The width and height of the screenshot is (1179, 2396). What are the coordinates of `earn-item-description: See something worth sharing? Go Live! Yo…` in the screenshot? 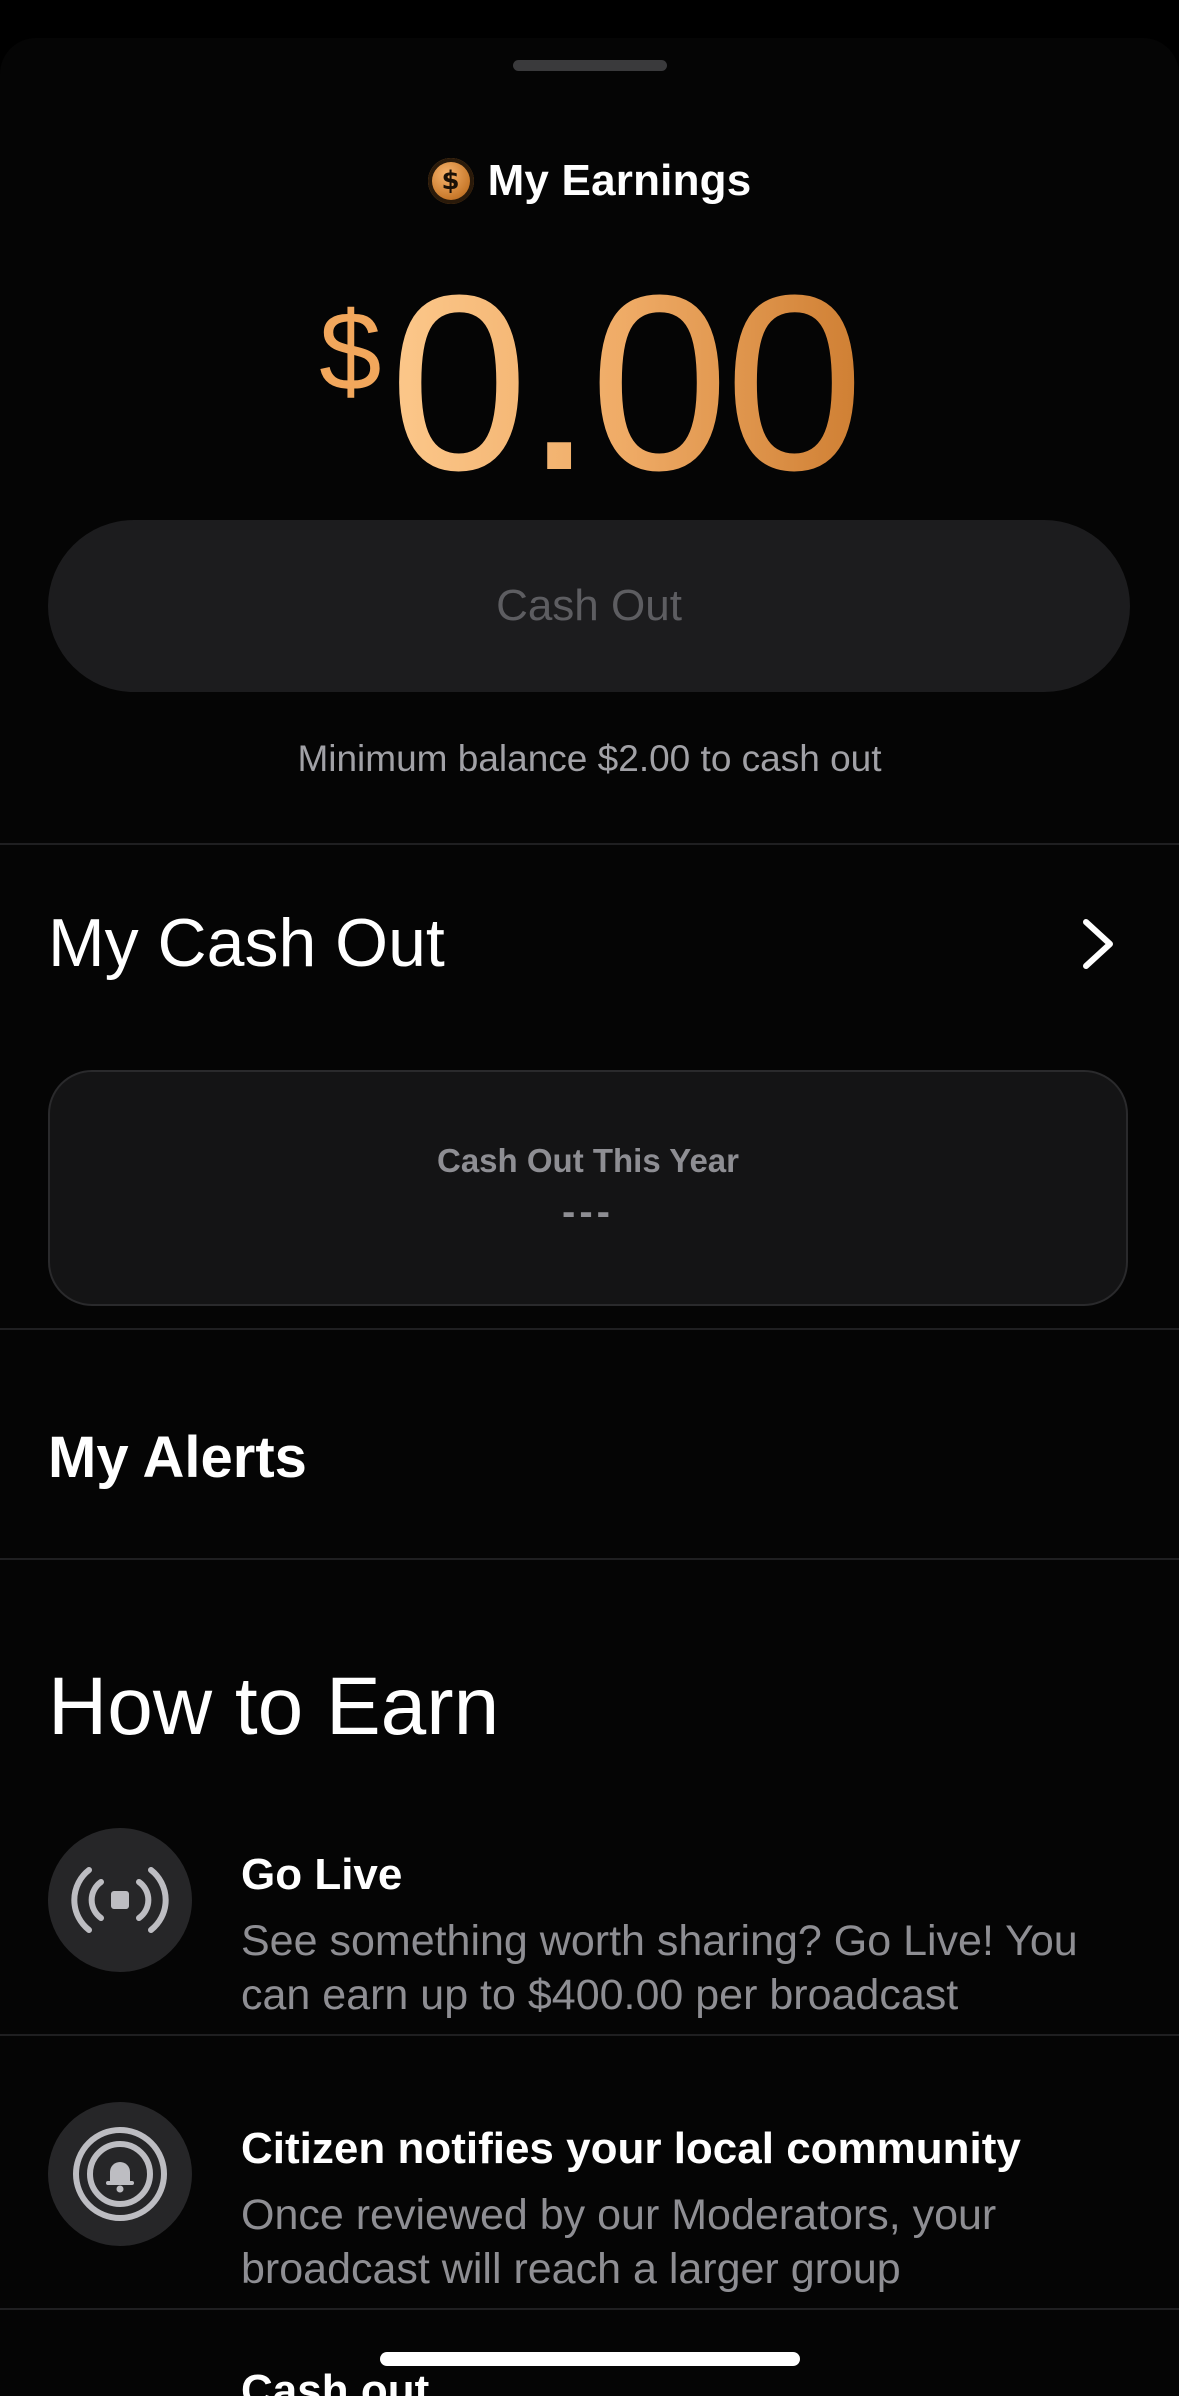 It's located at (659, 1968).